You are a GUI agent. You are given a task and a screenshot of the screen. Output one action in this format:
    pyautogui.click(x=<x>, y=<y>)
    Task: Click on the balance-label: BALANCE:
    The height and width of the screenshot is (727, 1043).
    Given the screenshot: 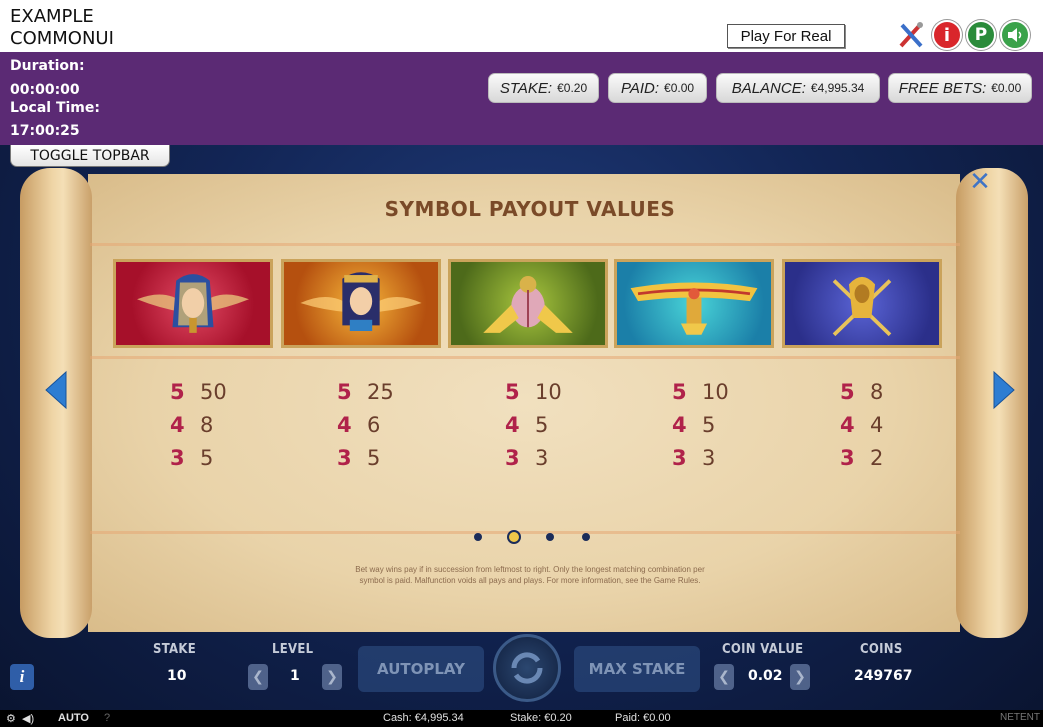 What is the action you would take?
    pyautogui.click(x=768, y=88)
    